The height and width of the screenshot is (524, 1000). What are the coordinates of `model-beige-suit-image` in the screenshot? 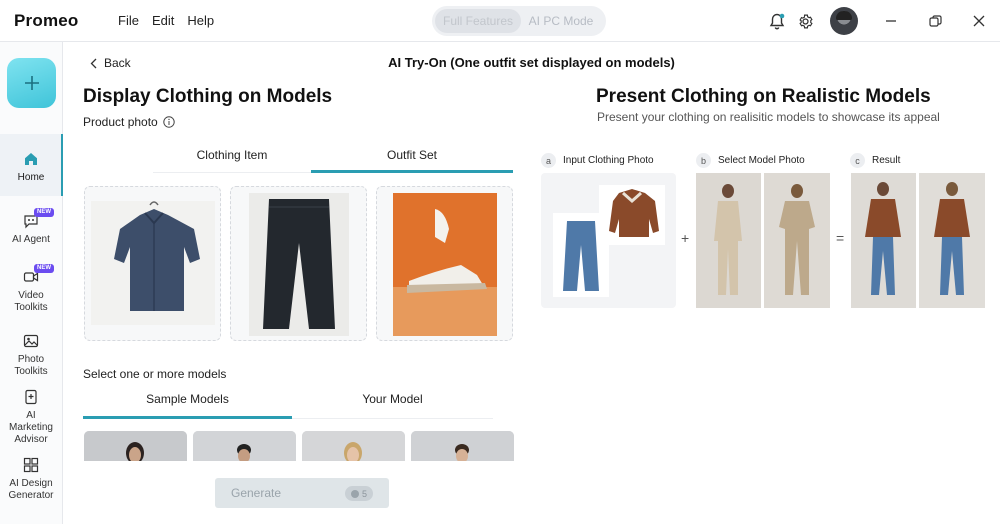 It's located at (728, 240).